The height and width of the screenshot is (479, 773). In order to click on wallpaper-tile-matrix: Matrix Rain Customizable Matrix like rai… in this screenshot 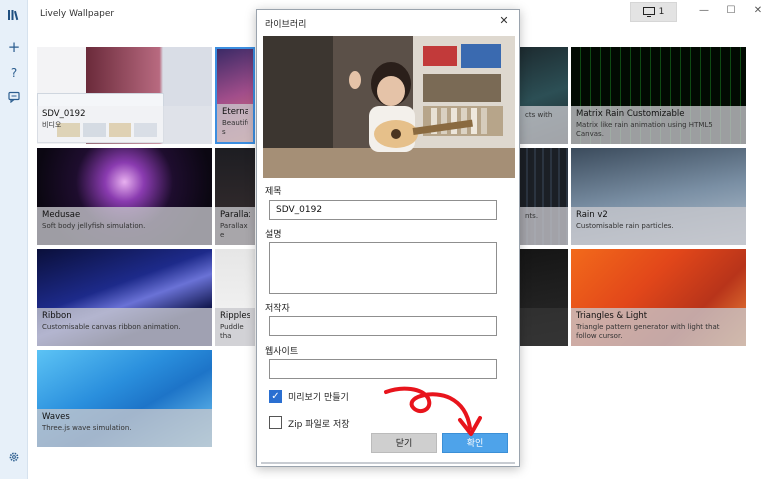, I will do `click(658, 95)`.